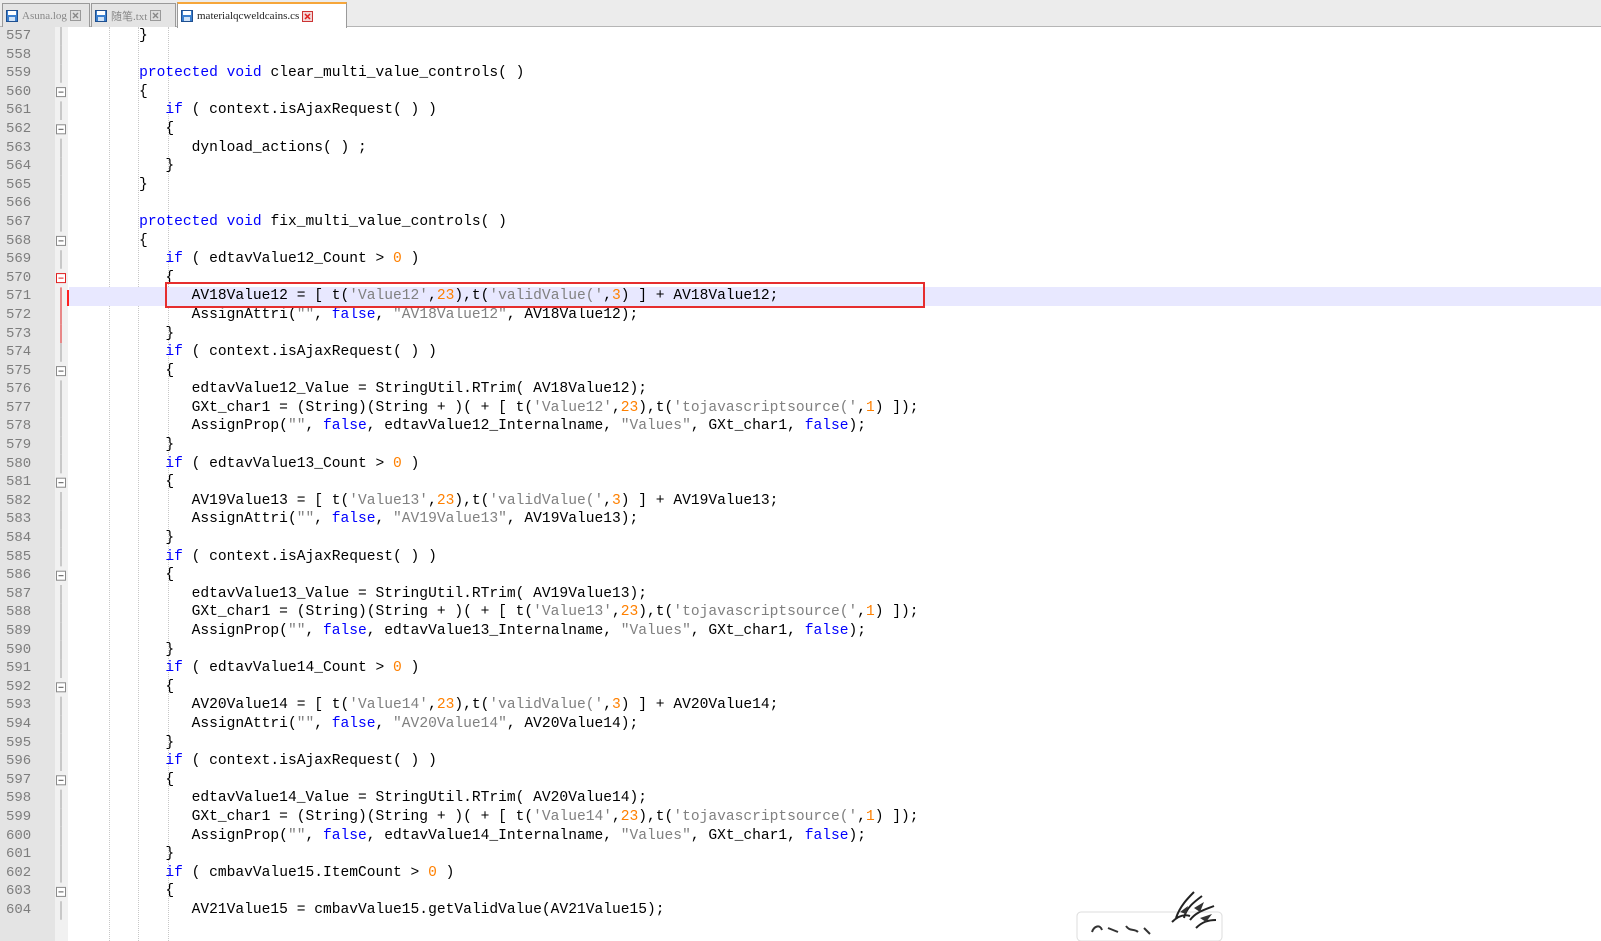  I want to click on tab-label: Asuna.log, so click(44, 15).